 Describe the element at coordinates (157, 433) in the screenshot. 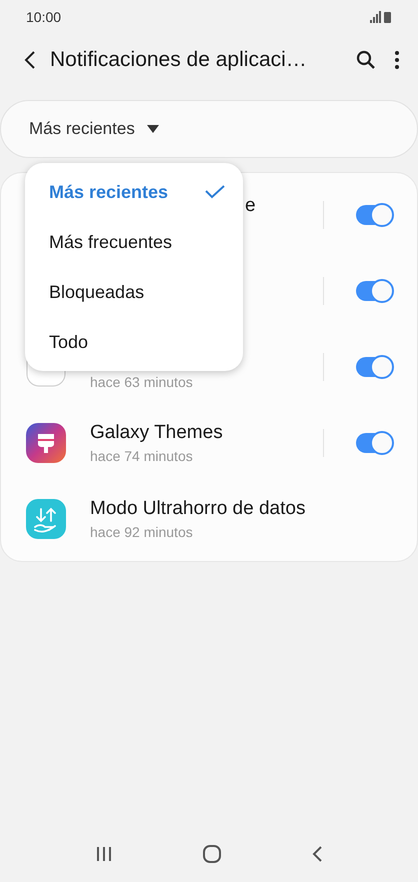

I see `app-name: Galaxy Themes` at that location.